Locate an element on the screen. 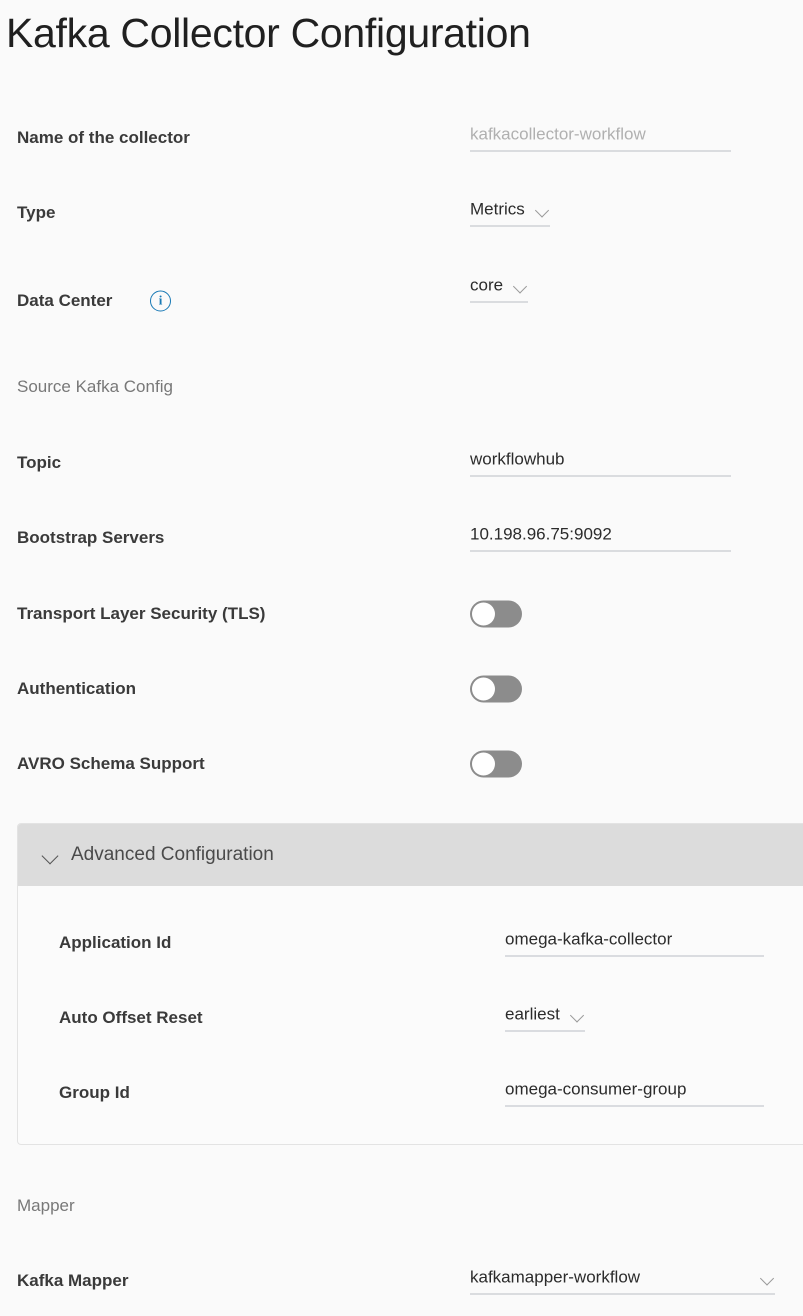  auto-offset-reset-value: earliest is located at coordinates (532, 1014).